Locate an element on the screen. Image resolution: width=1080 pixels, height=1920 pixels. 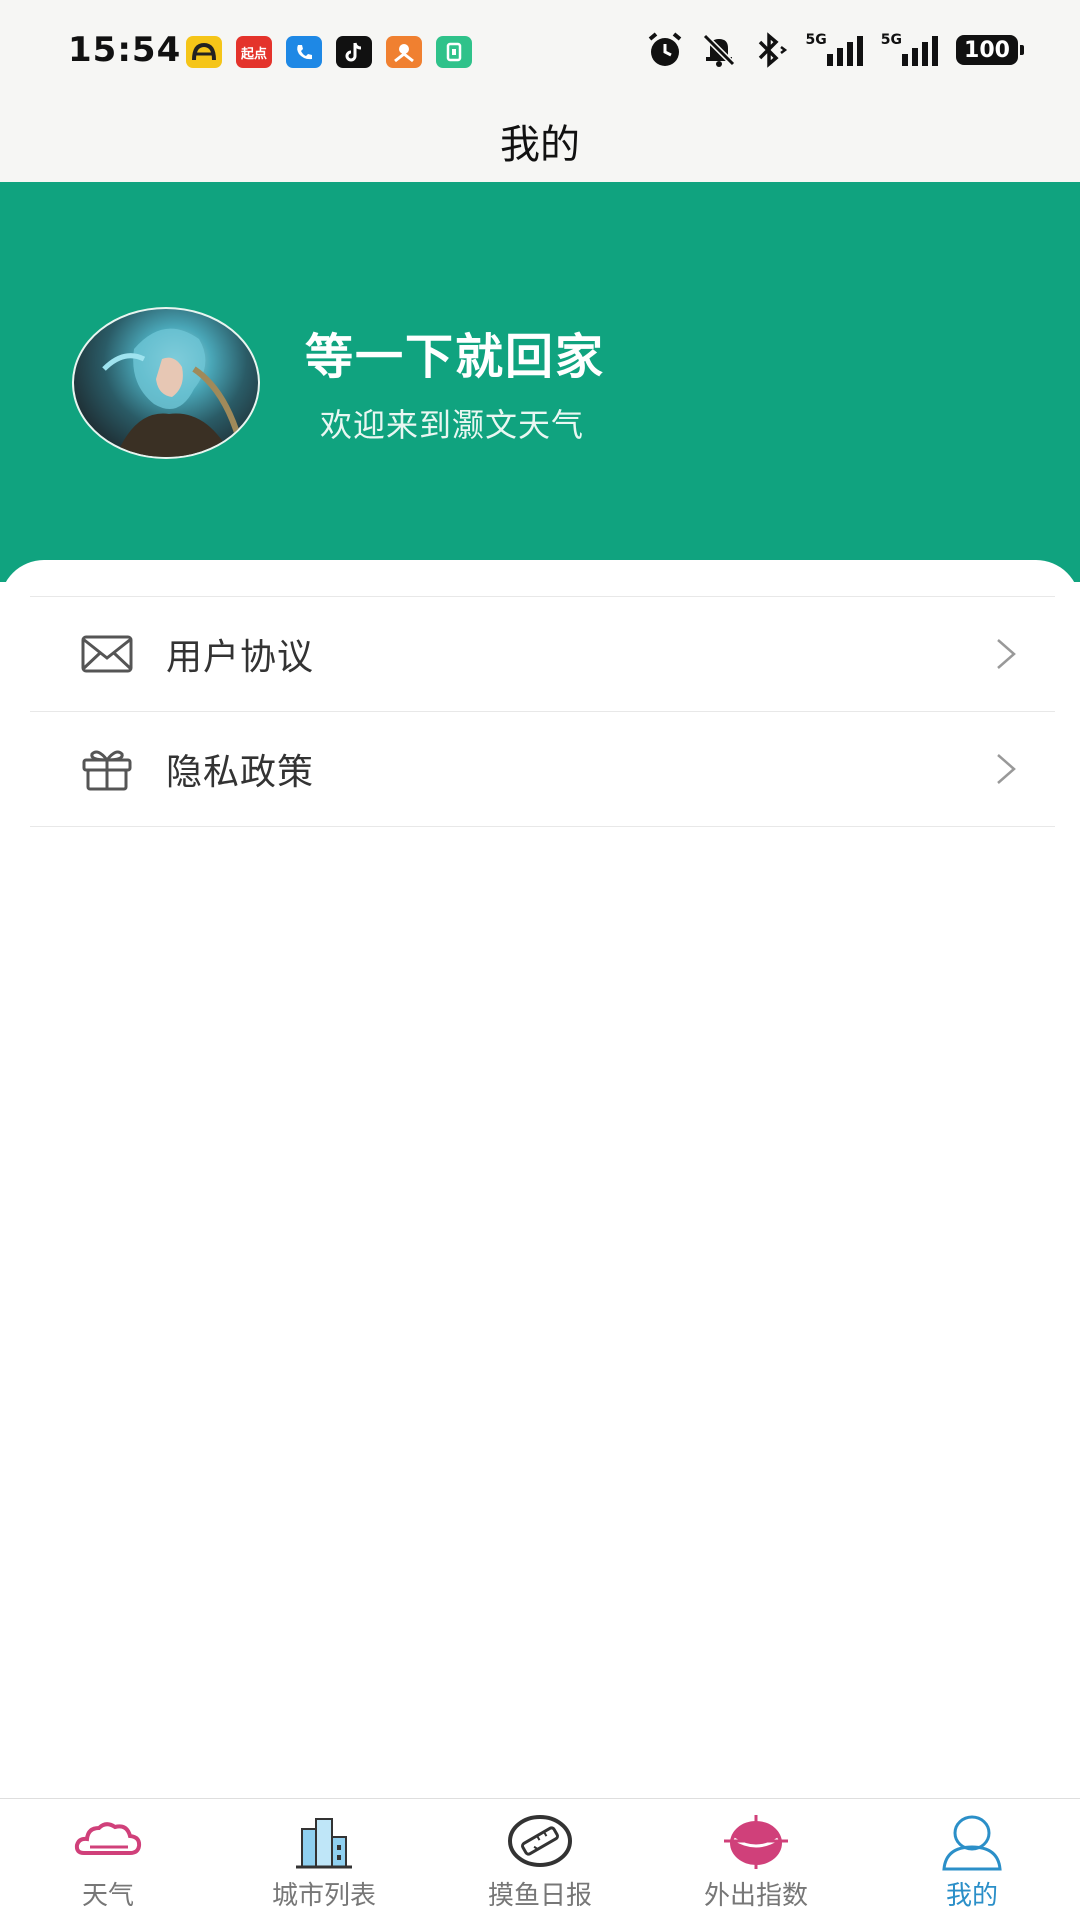
nav-item-city-list: 城市列表 is located at coordinates (324, 1859).